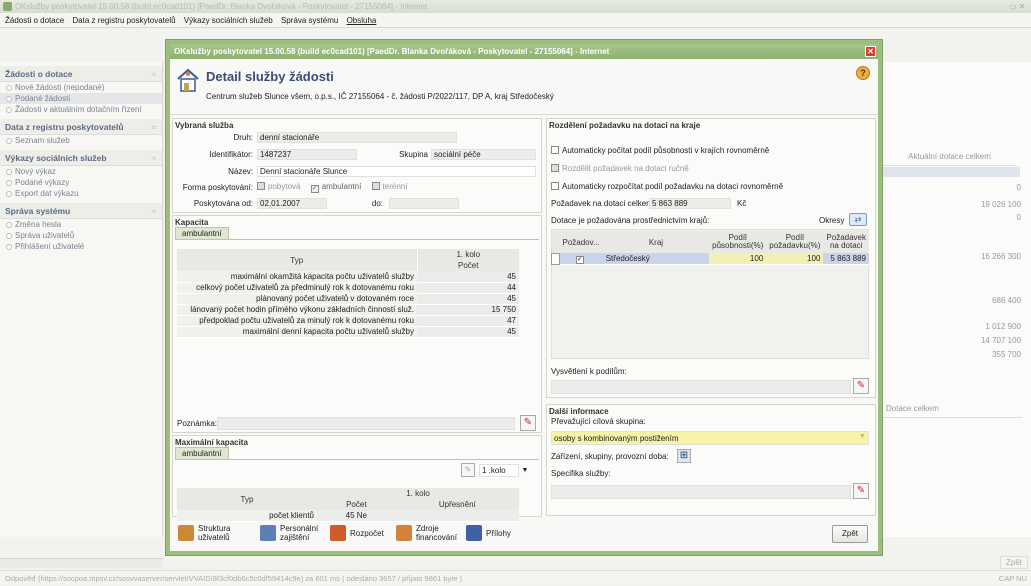 Image resolution: width=1031 pixels, height=586 pixels. What do you see at coordinates (34, 20) in the screenshot?
I see `menu-zadosti: Žádosti o dotace` at bounding box center [34, 20].